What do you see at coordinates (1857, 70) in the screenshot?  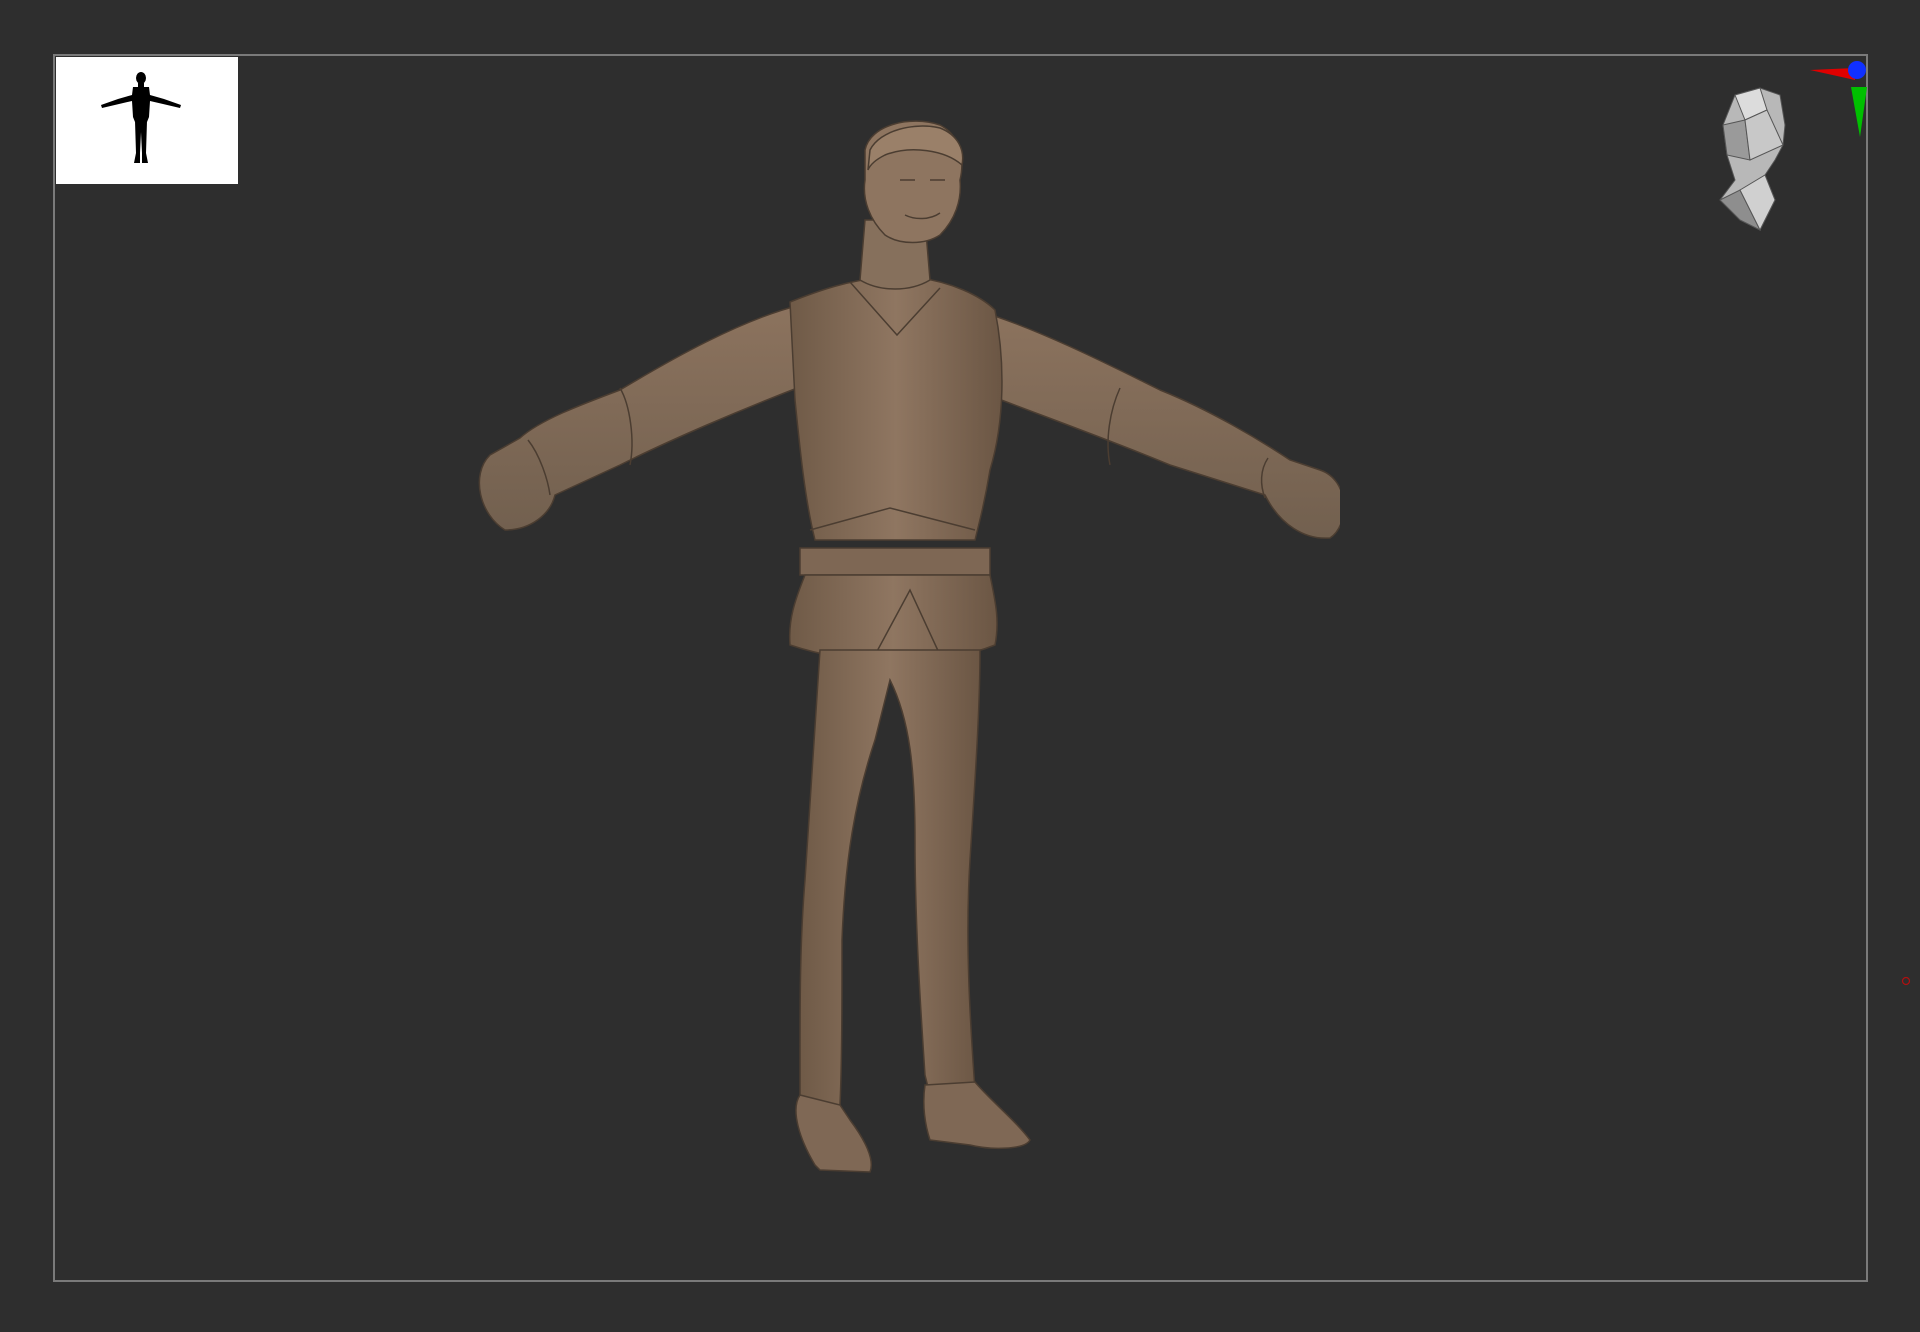 I see `z-axis-dot` at bounding box center [1857, 70].